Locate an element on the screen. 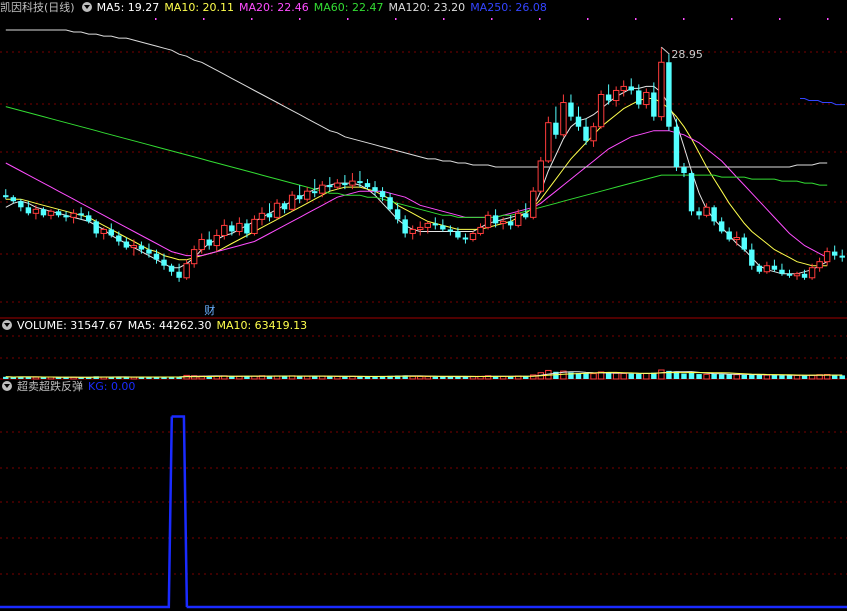  ma-indicator-label-1: MA10: 20.11 is located at coordinates (199, 7).